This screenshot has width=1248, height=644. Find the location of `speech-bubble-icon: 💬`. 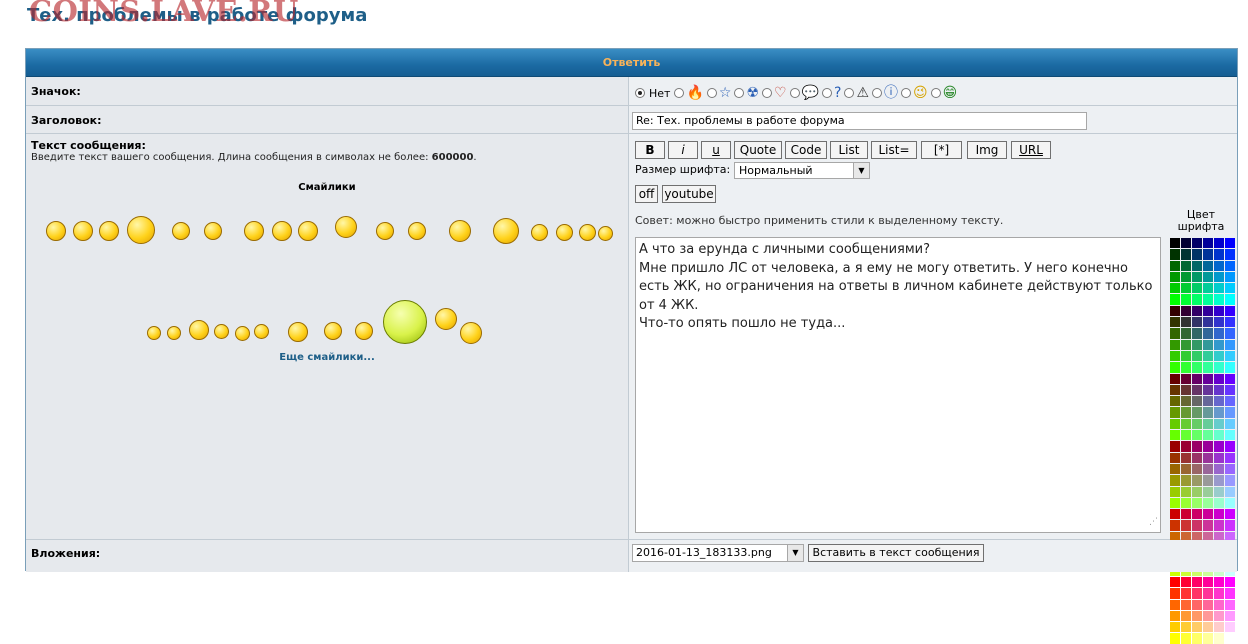

speech-bubble-icon: 💬 is located at coordinates (810, 93).